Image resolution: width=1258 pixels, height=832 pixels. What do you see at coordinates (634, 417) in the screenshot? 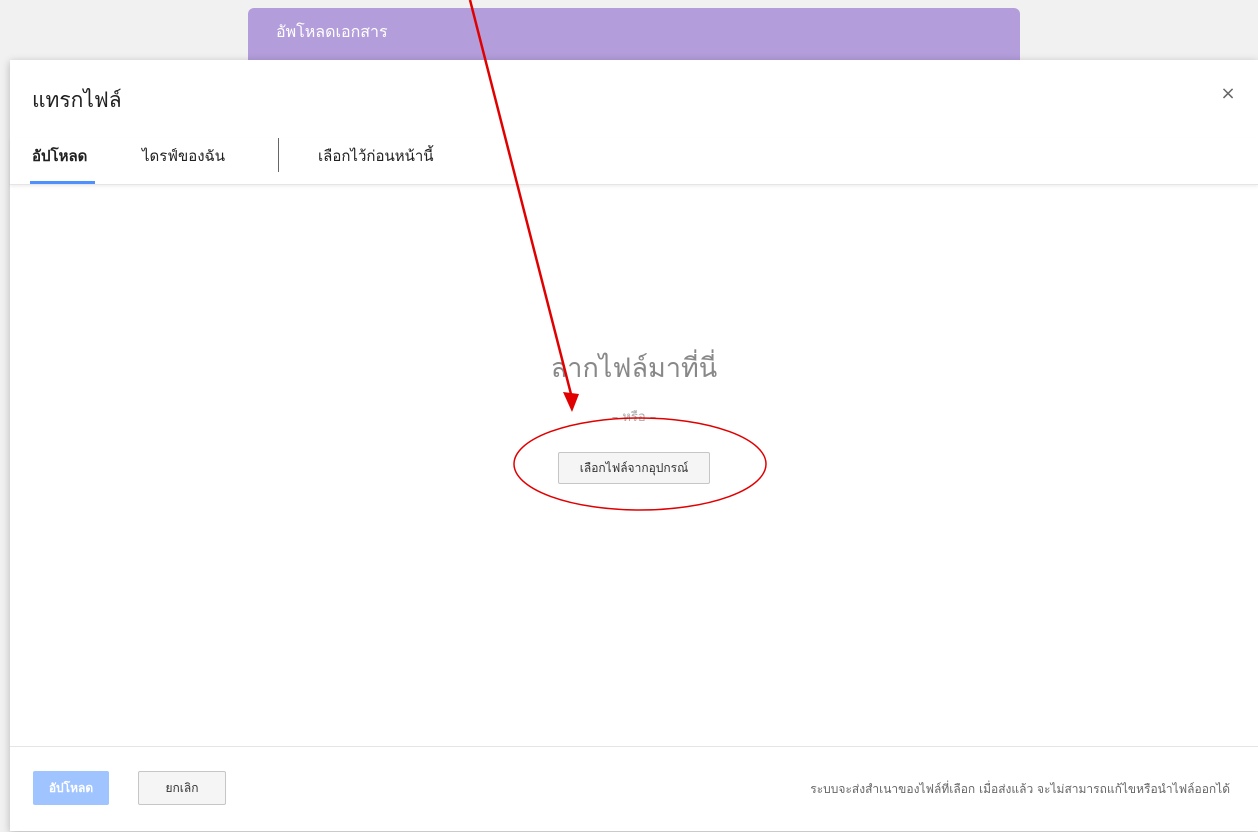
I see `or-separator: – หรือ –` at bounding box center [634, 417].